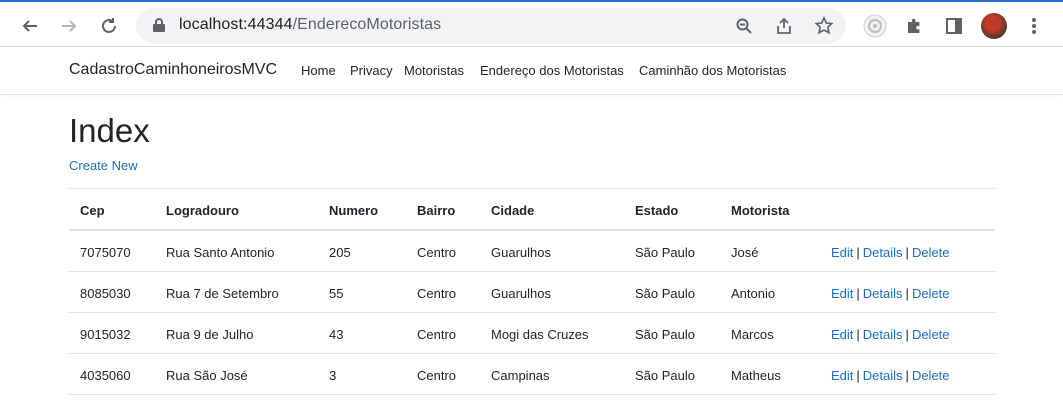 This screenshot has width=1063, height=412. I want to click on cell-cidade: Mogi das Cruzes, so click(540, 334).